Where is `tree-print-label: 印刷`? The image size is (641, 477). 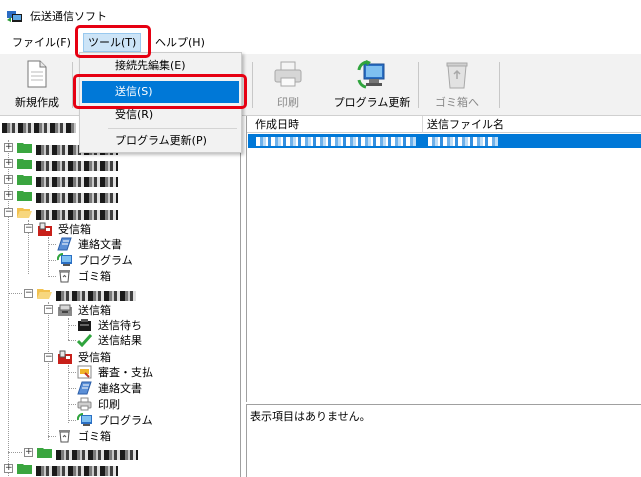 tree-print-label: 印刷 is located at coordinates (109, 404).